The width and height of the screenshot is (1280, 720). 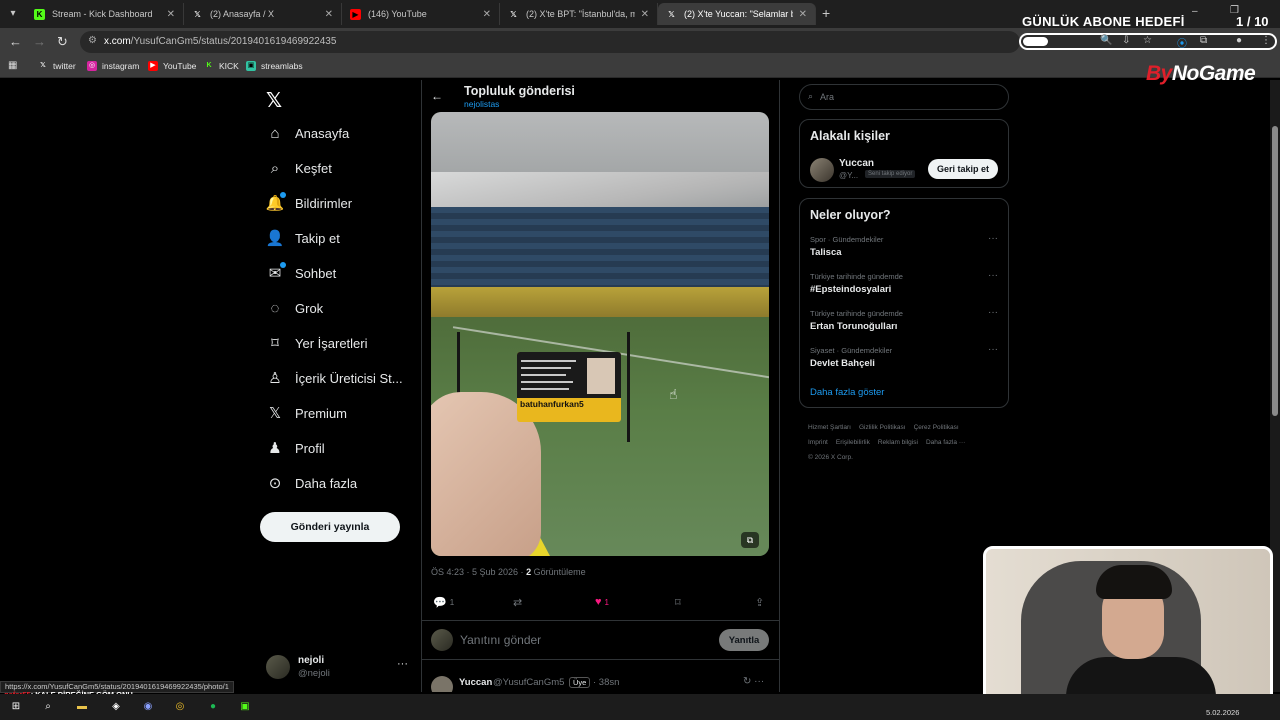 I want to click on discord-icon: ◉, so click(x=148, y=707).